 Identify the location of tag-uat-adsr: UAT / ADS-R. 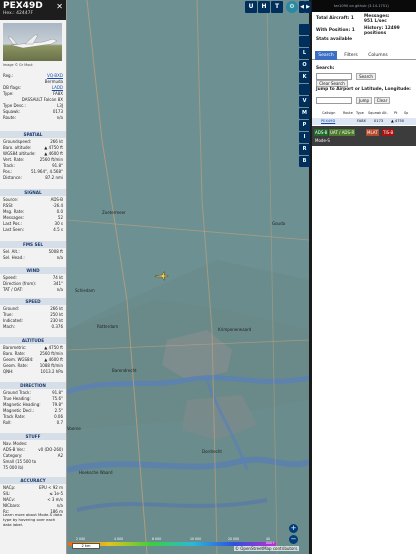
(342, 132).